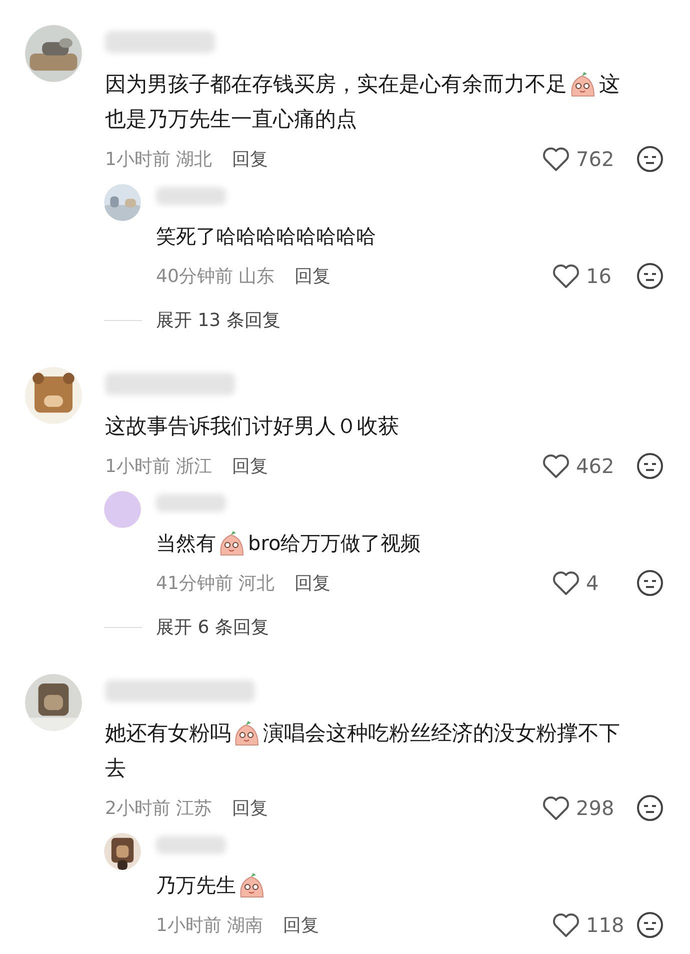 This screenshot has width=690, height=954. What do you see at coordinates (158, 808) in the screenshot?
I see `comment-meta: 2小时前 江苏` at bounding box center [158, 808].